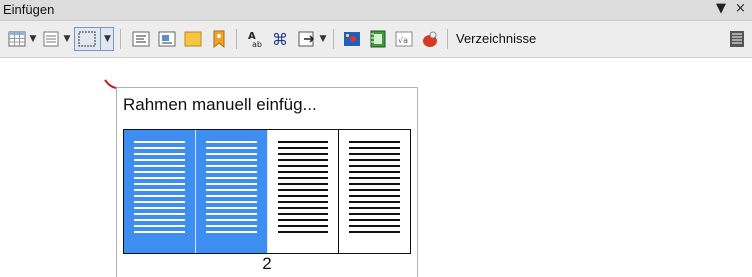 This screenshot has height=277, width=752. I want to click on media-icon, so click(378, 39).